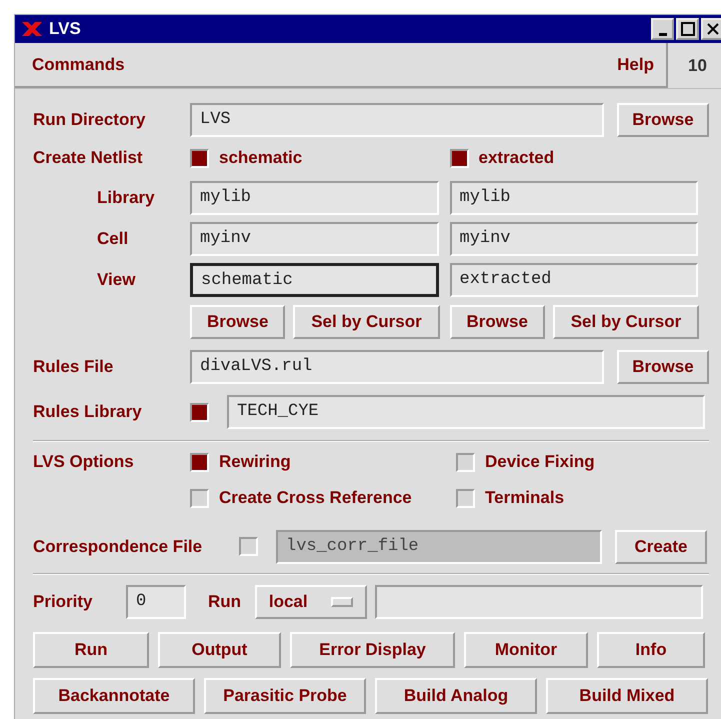 The height and width of the screenshot is (719, 721). I want to click on action-button: Parasitic Probe, so click(285, 696).